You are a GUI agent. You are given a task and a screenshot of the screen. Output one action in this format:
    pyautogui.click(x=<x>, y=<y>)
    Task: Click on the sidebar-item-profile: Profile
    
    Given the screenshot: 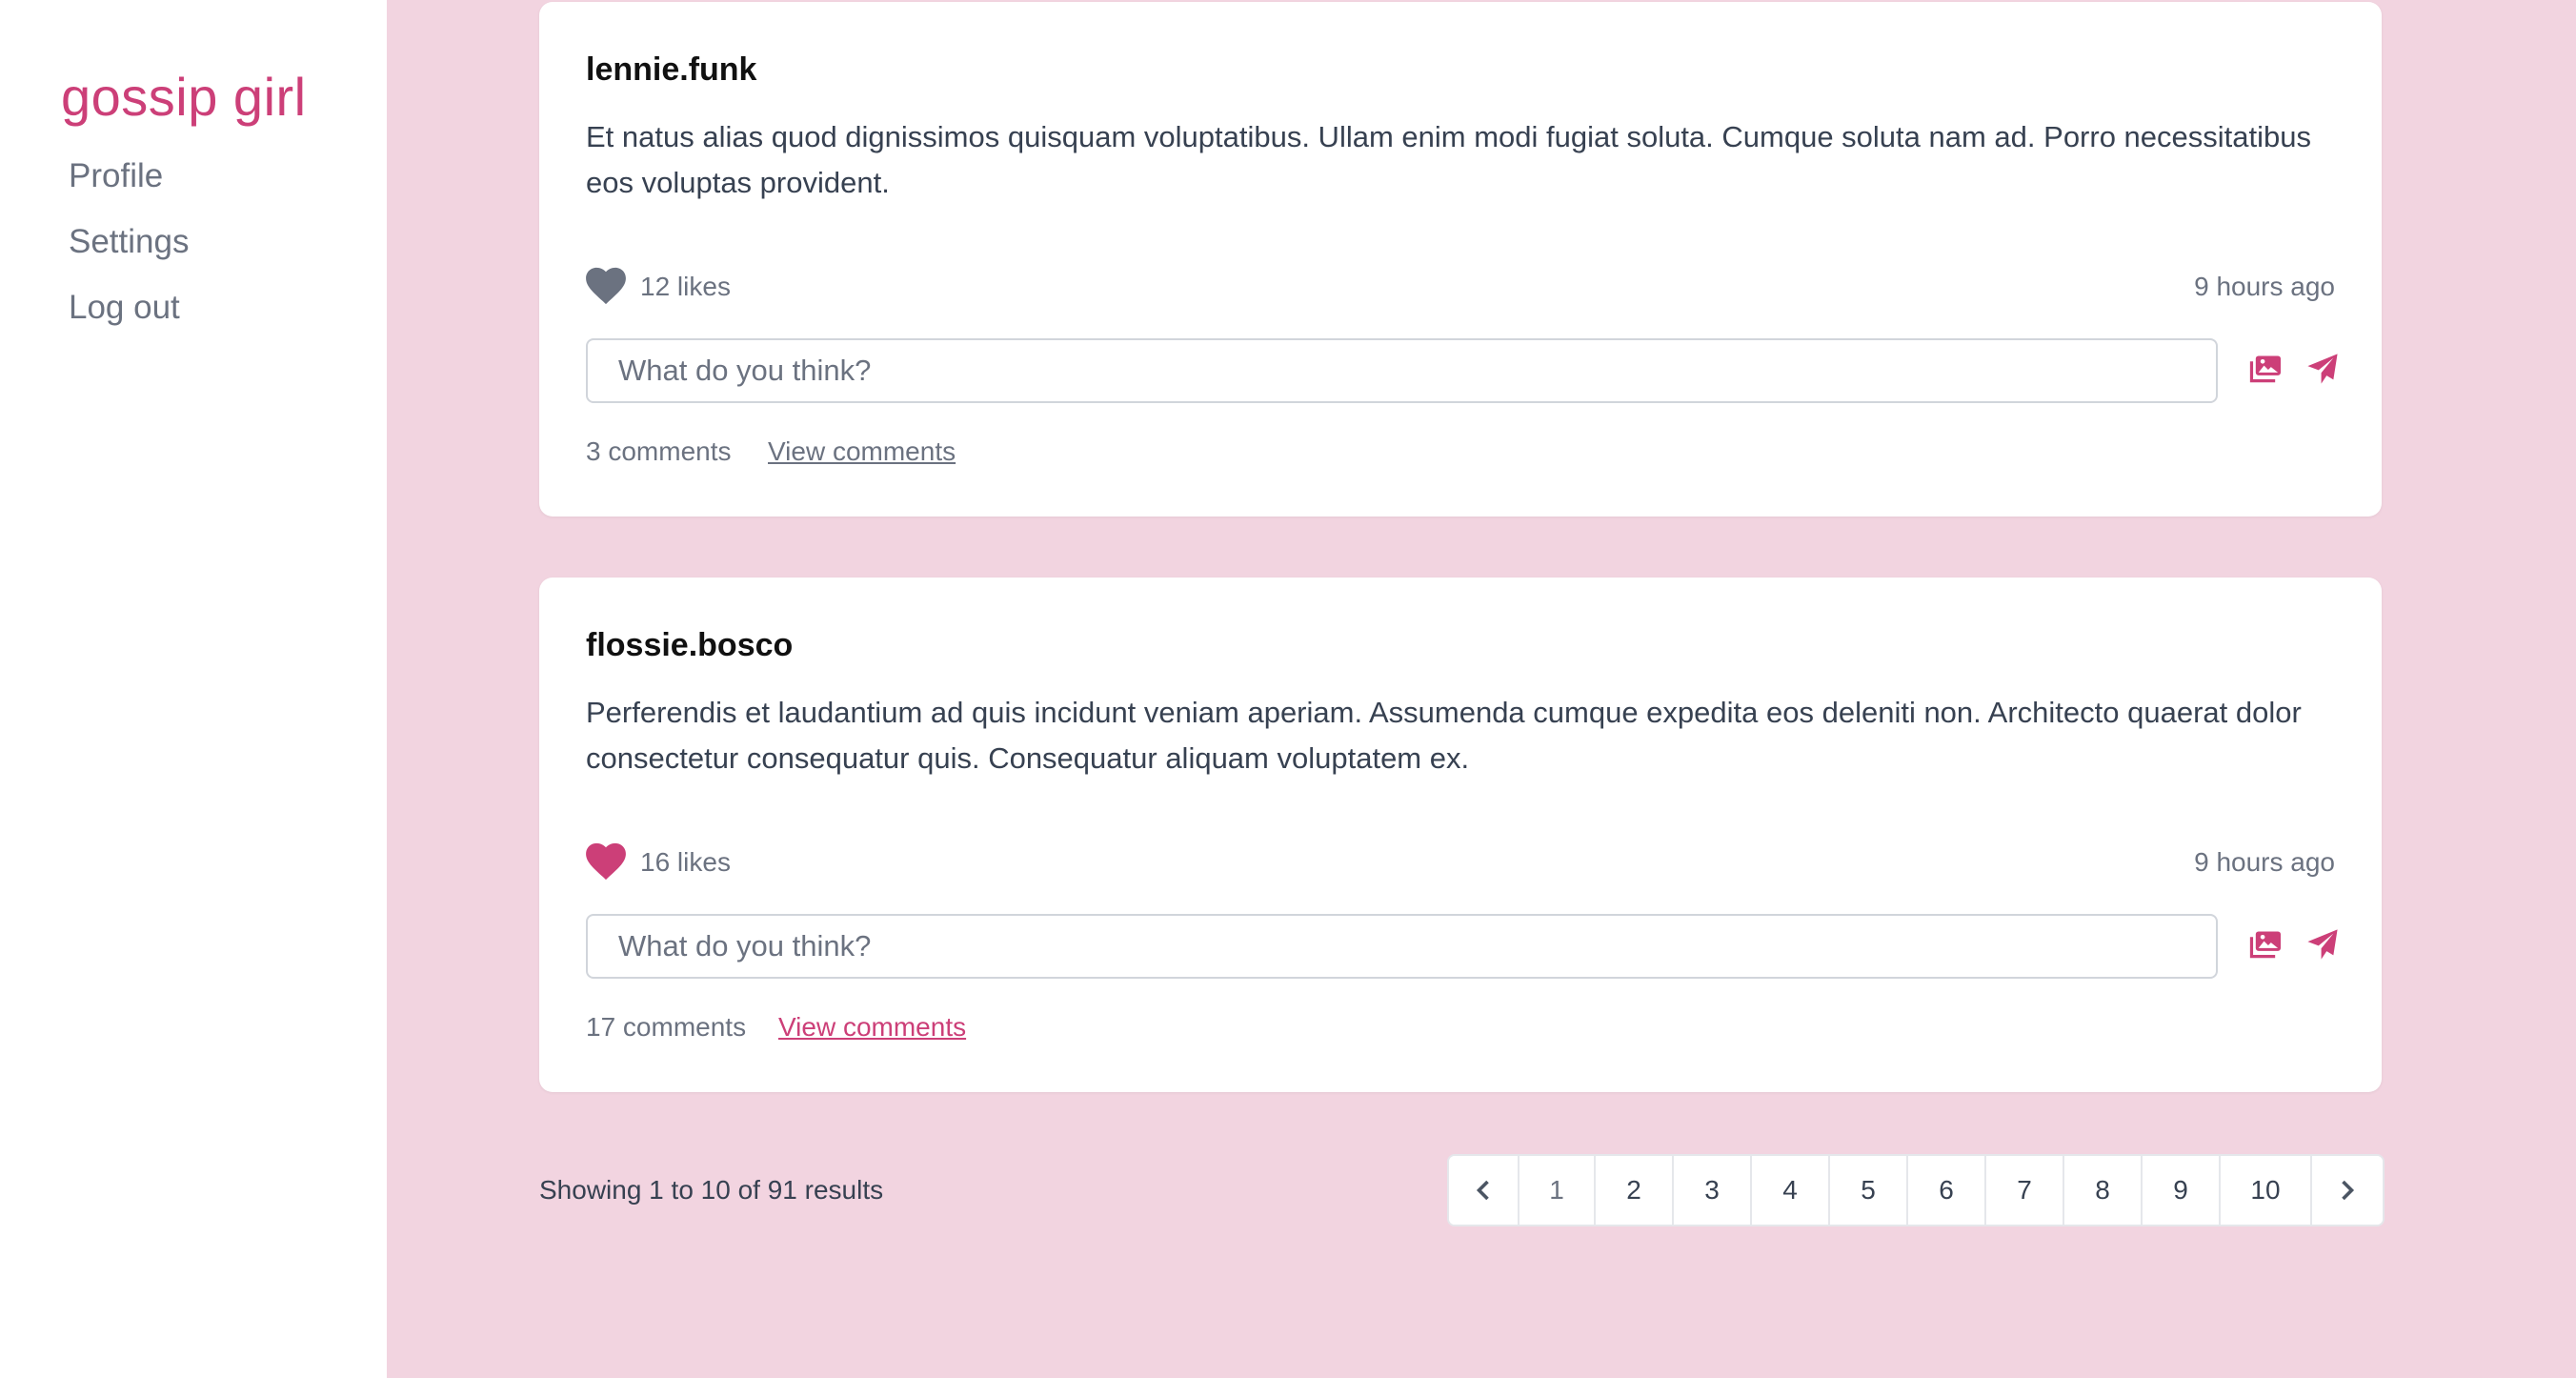 What is the action you would take?
    pyautogui.click(x=224, y=176)
    